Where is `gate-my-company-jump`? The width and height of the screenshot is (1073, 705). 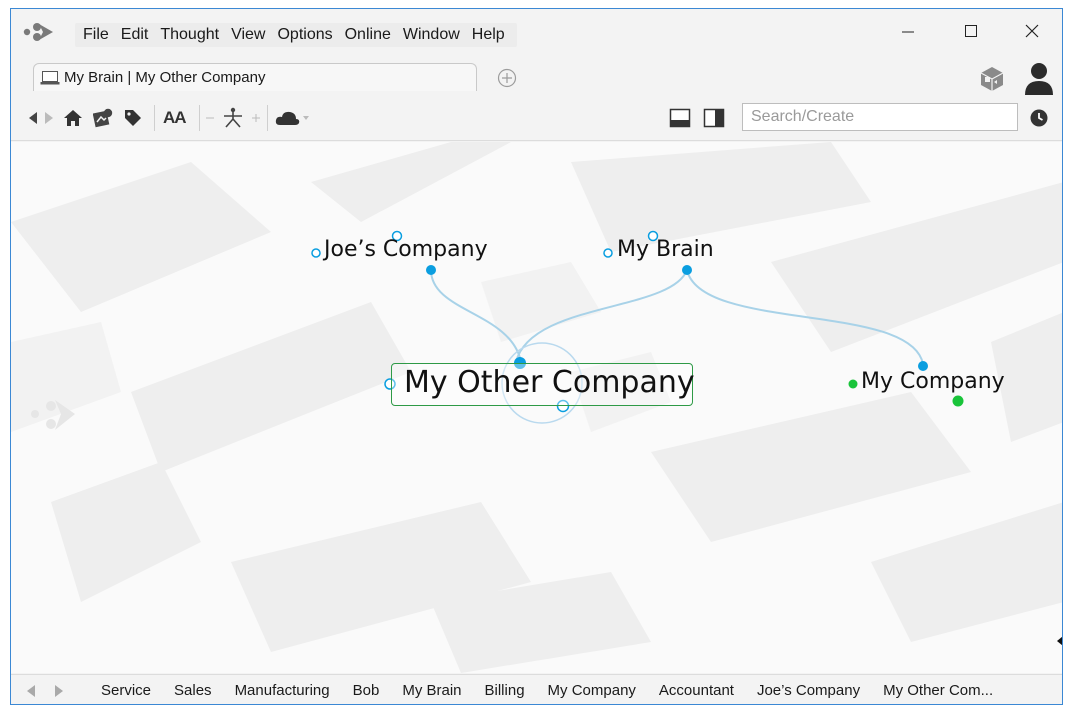 gate-my-company-jump is located at coordinates (853, 384).